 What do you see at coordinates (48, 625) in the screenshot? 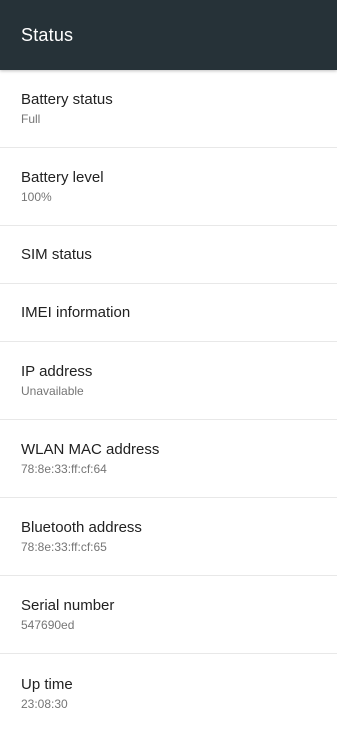
I see `serial-number-value: 547690ed` at bounding box center [48, 625].